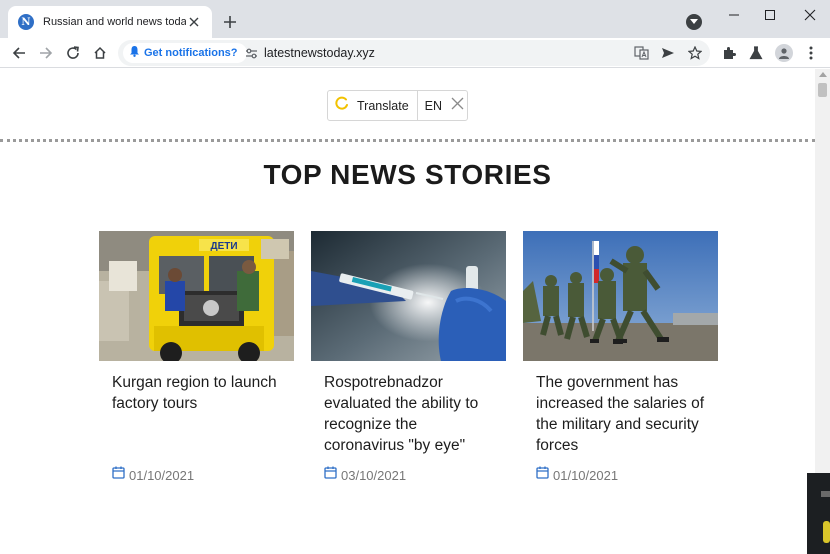 The image size is (830, 554). Describe the element at coordinates (734, 15) in the screenshot. I see `minimize-icon` at that location.